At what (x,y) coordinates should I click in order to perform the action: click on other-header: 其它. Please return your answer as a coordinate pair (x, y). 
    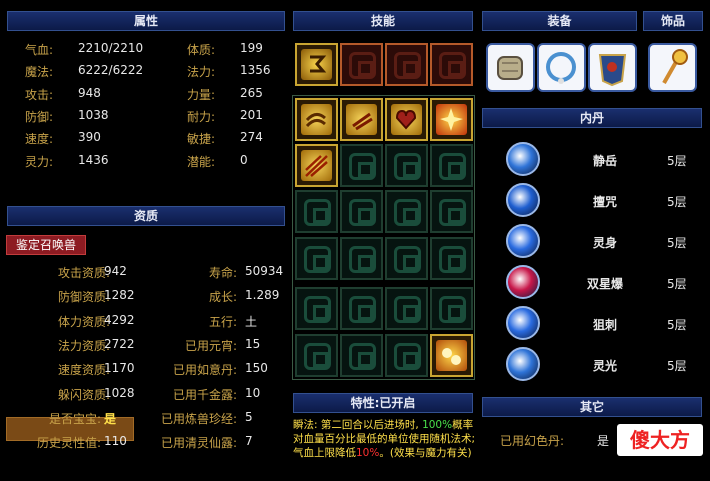
    Looking at the image, I should click on (592, 407).